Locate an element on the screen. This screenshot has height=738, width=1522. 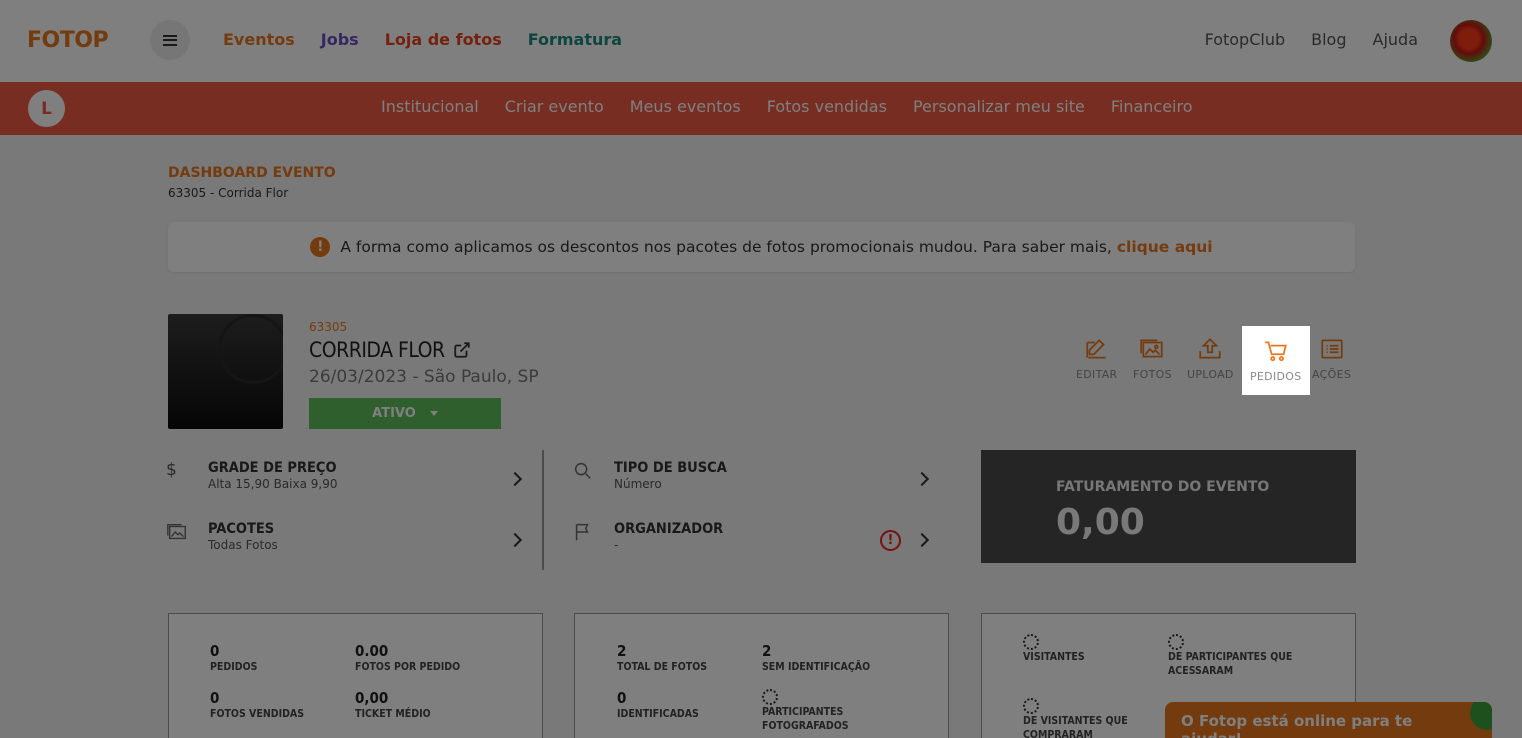
orders-action: PEDIDOS is located at coordinates (1276, 360).